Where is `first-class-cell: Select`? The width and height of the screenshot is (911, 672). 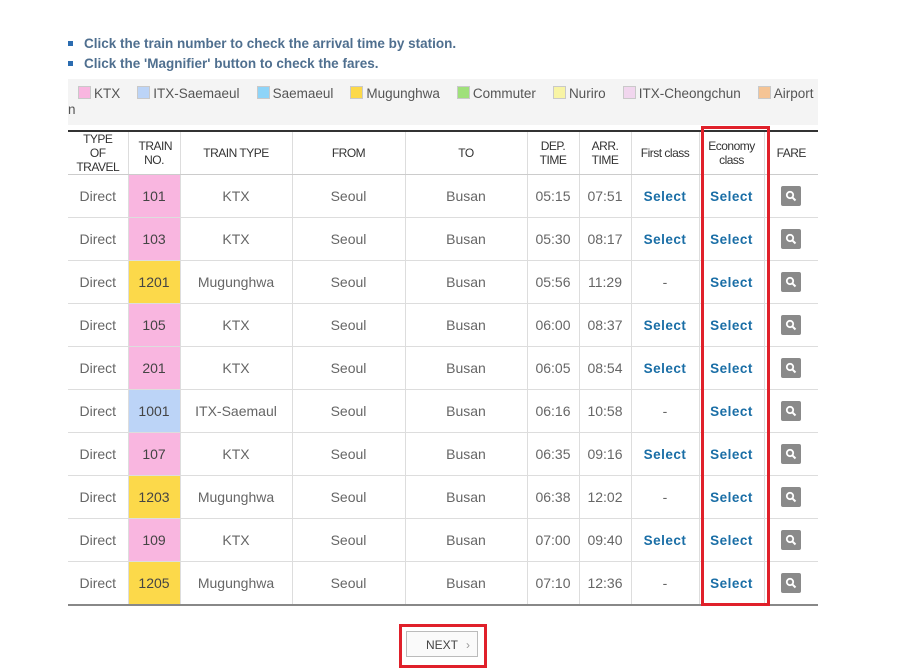 first-class-cell: Select is located at coordinates (665, 196).